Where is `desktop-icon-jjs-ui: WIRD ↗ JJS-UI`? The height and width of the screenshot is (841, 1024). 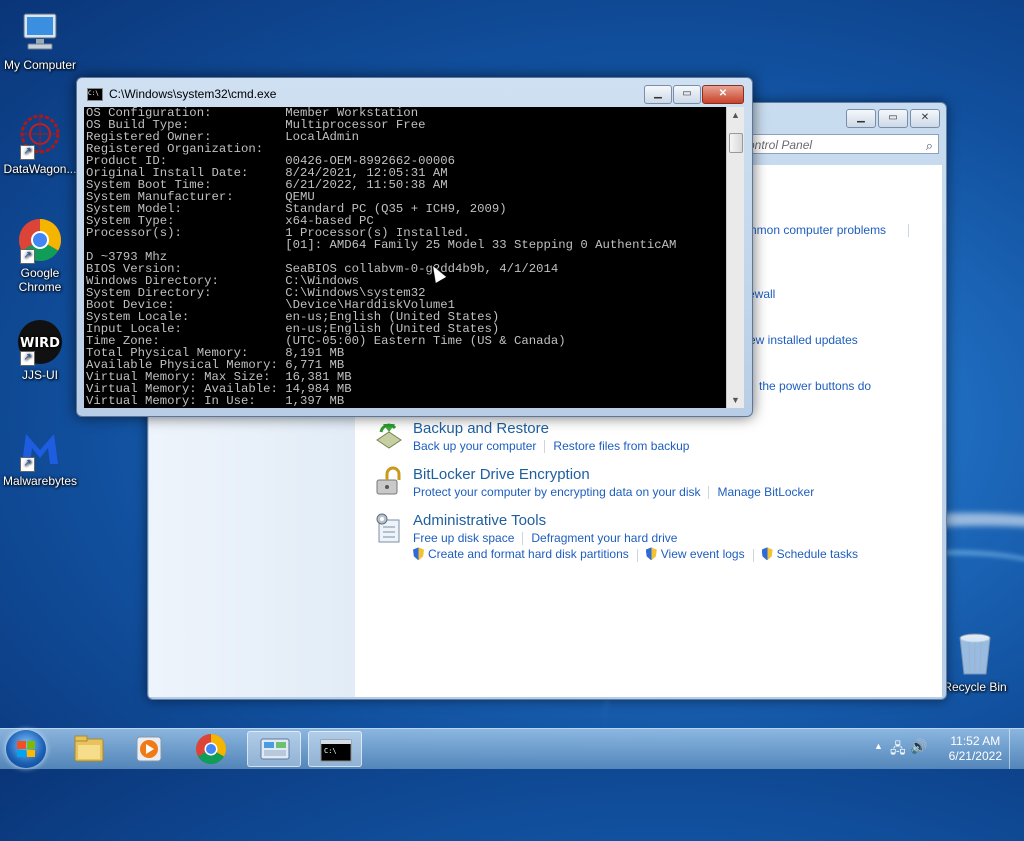 desktop-icon-jjs-ui: WIRD ↗ JJS-UI is located at coordinates (40, 350).